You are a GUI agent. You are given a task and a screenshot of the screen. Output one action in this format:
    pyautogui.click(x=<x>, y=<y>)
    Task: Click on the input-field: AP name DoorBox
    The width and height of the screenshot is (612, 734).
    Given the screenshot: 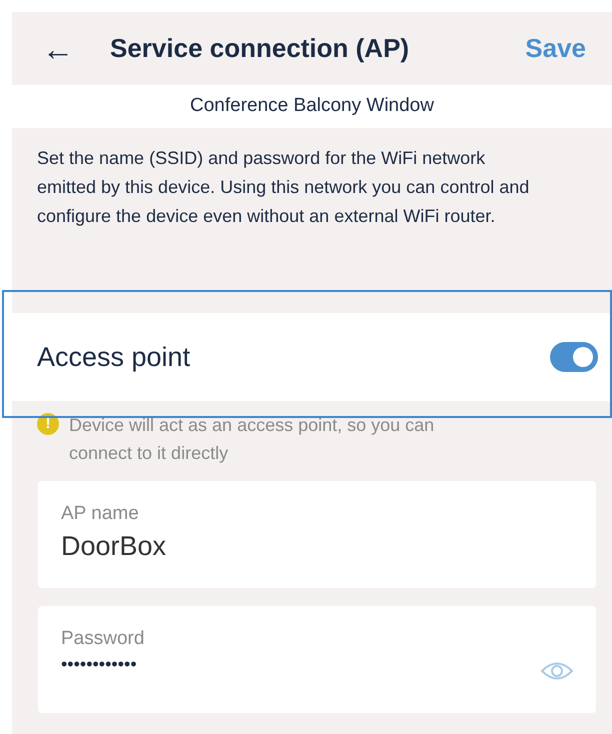 What is the action you would take?
    pyautogui.click(x=317, y=534)
    